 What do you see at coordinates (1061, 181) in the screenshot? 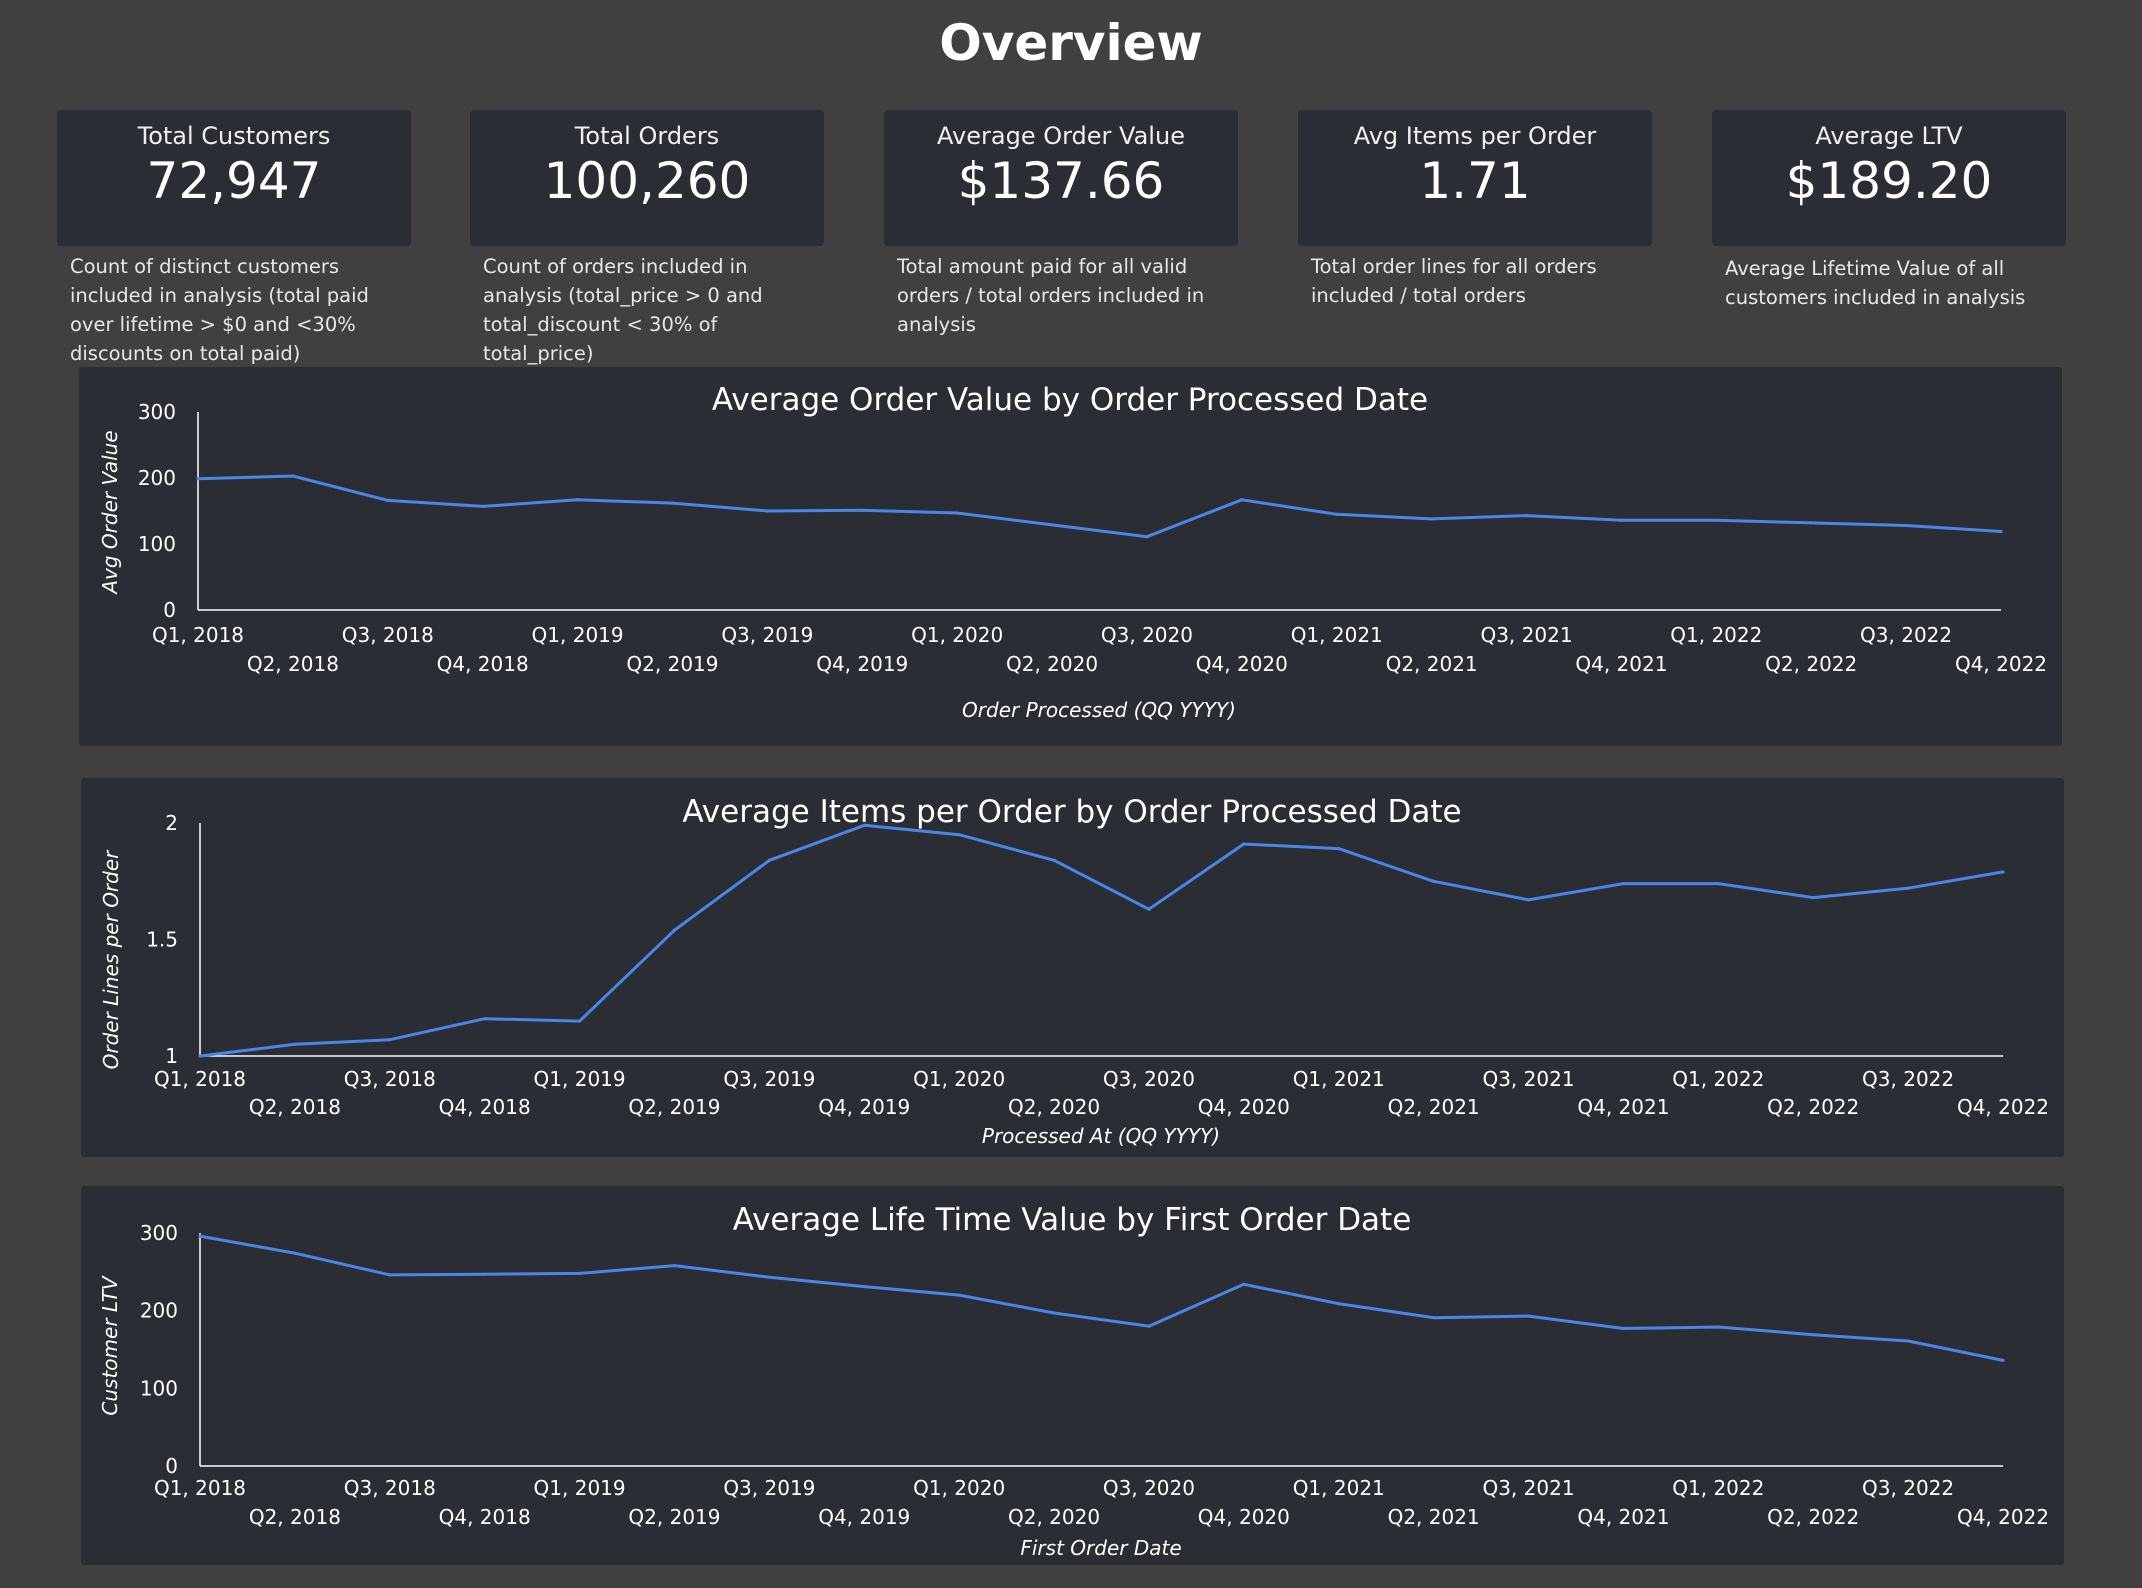
I see `kpi-value: $137.66` at bounding box center [1061, 181].